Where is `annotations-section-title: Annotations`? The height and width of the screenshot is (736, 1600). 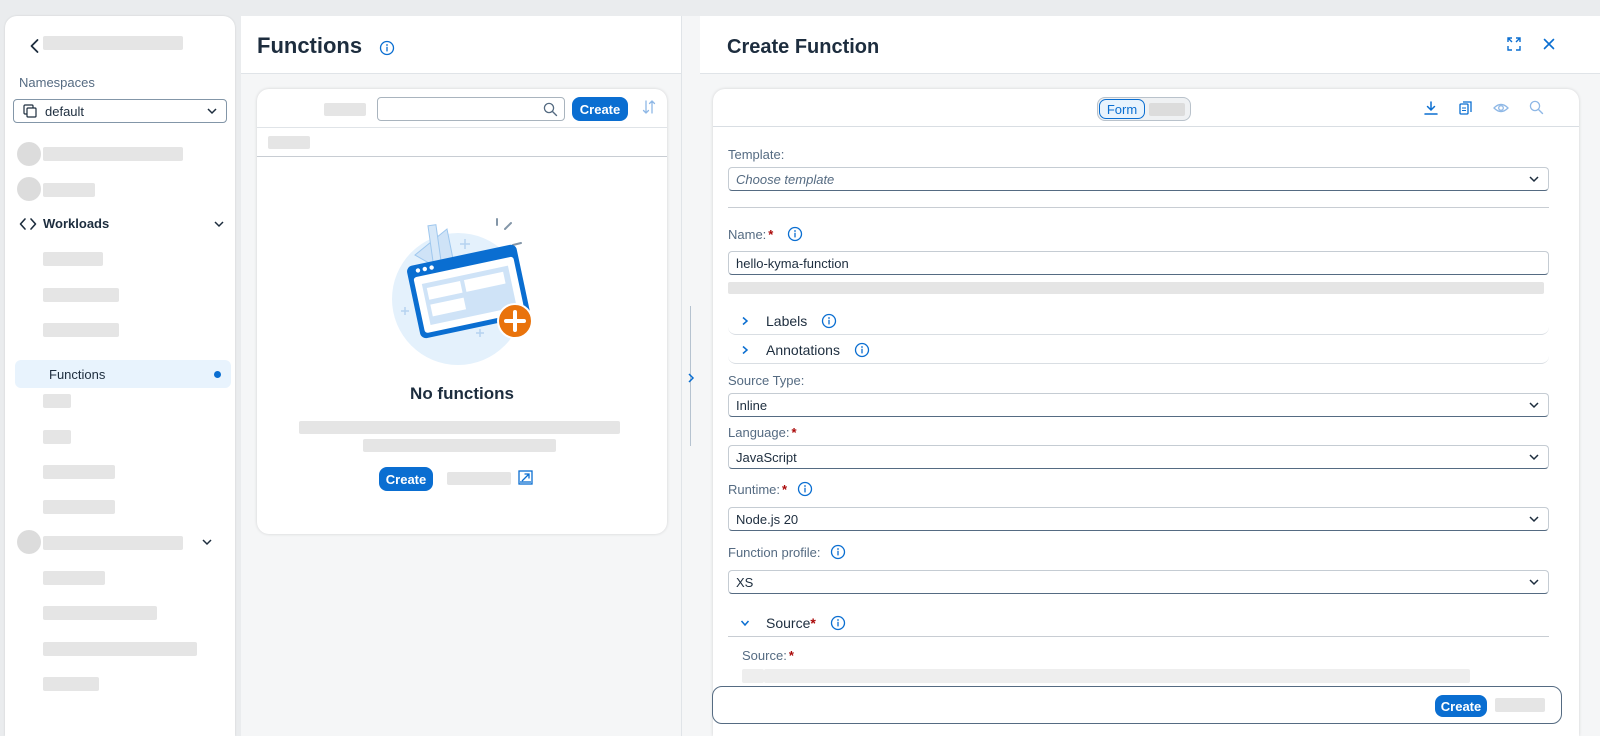
annotations-section-title: Annotations is located at coordinates (803, 349).